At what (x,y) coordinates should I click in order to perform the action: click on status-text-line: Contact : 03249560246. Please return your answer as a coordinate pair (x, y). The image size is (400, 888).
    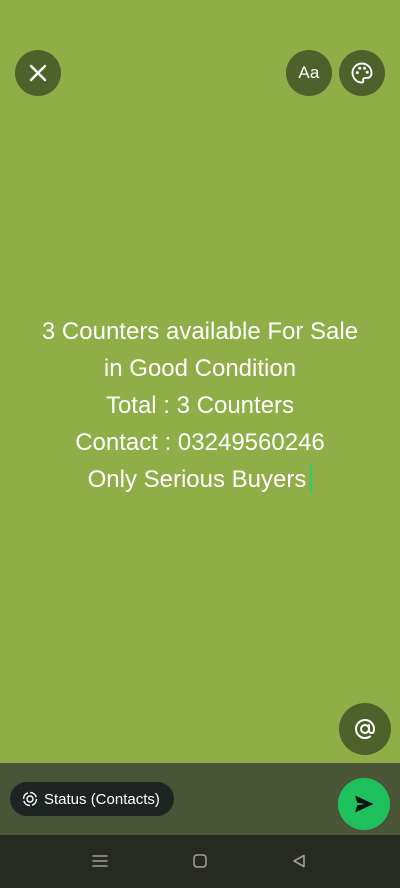
    Looking at the image, I should click on (200, 442).